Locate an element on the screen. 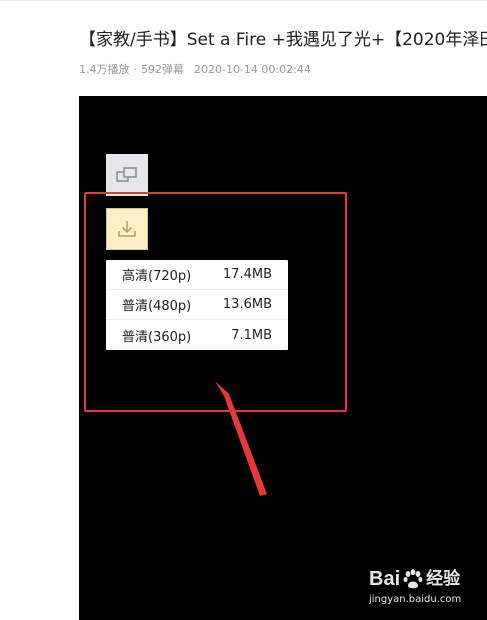 The width and height of the screenshot is (487, 620). publish-date: 2020-10-14 00:02:44 is located at coordinates (252, 69).